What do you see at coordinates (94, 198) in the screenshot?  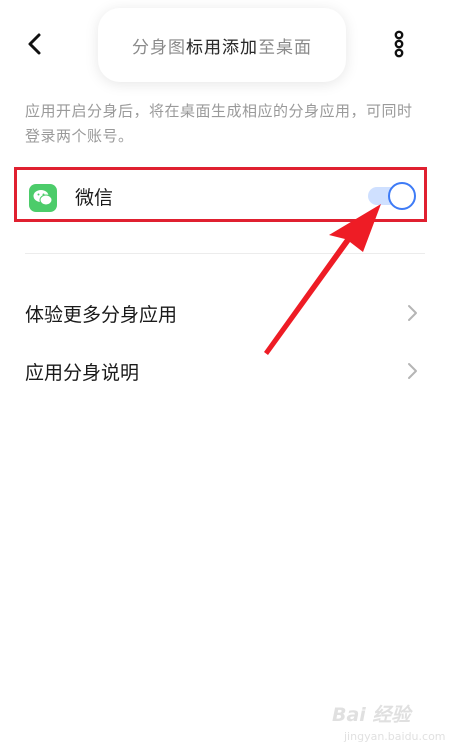 I see `app-name-label: 微信` at bounding box center [94, 198].